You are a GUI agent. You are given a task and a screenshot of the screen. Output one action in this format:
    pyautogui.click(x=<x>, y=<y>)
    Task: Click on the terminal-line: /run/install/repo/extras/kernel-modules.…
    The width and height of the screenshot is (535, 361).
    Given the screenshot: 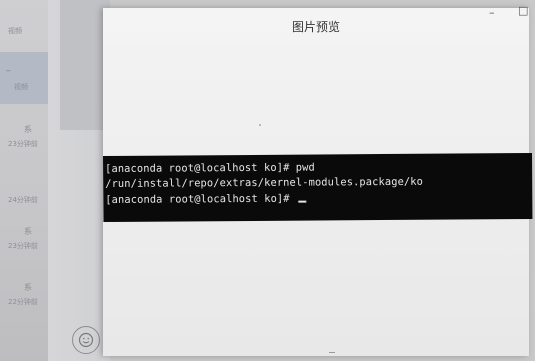 What is the action you would take?
    pyautogui.click(x=264, y=182)
    